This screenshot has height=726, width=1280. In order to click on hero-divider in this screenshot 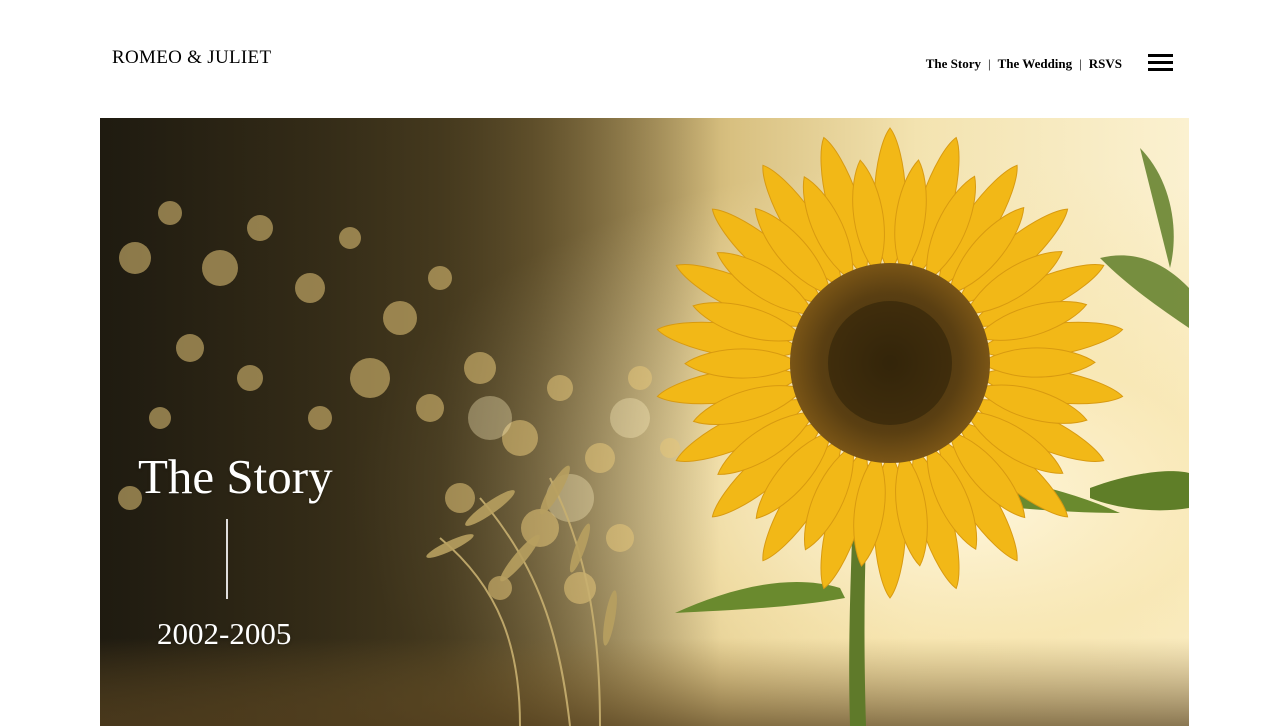, I will do `click(227, 559)`.